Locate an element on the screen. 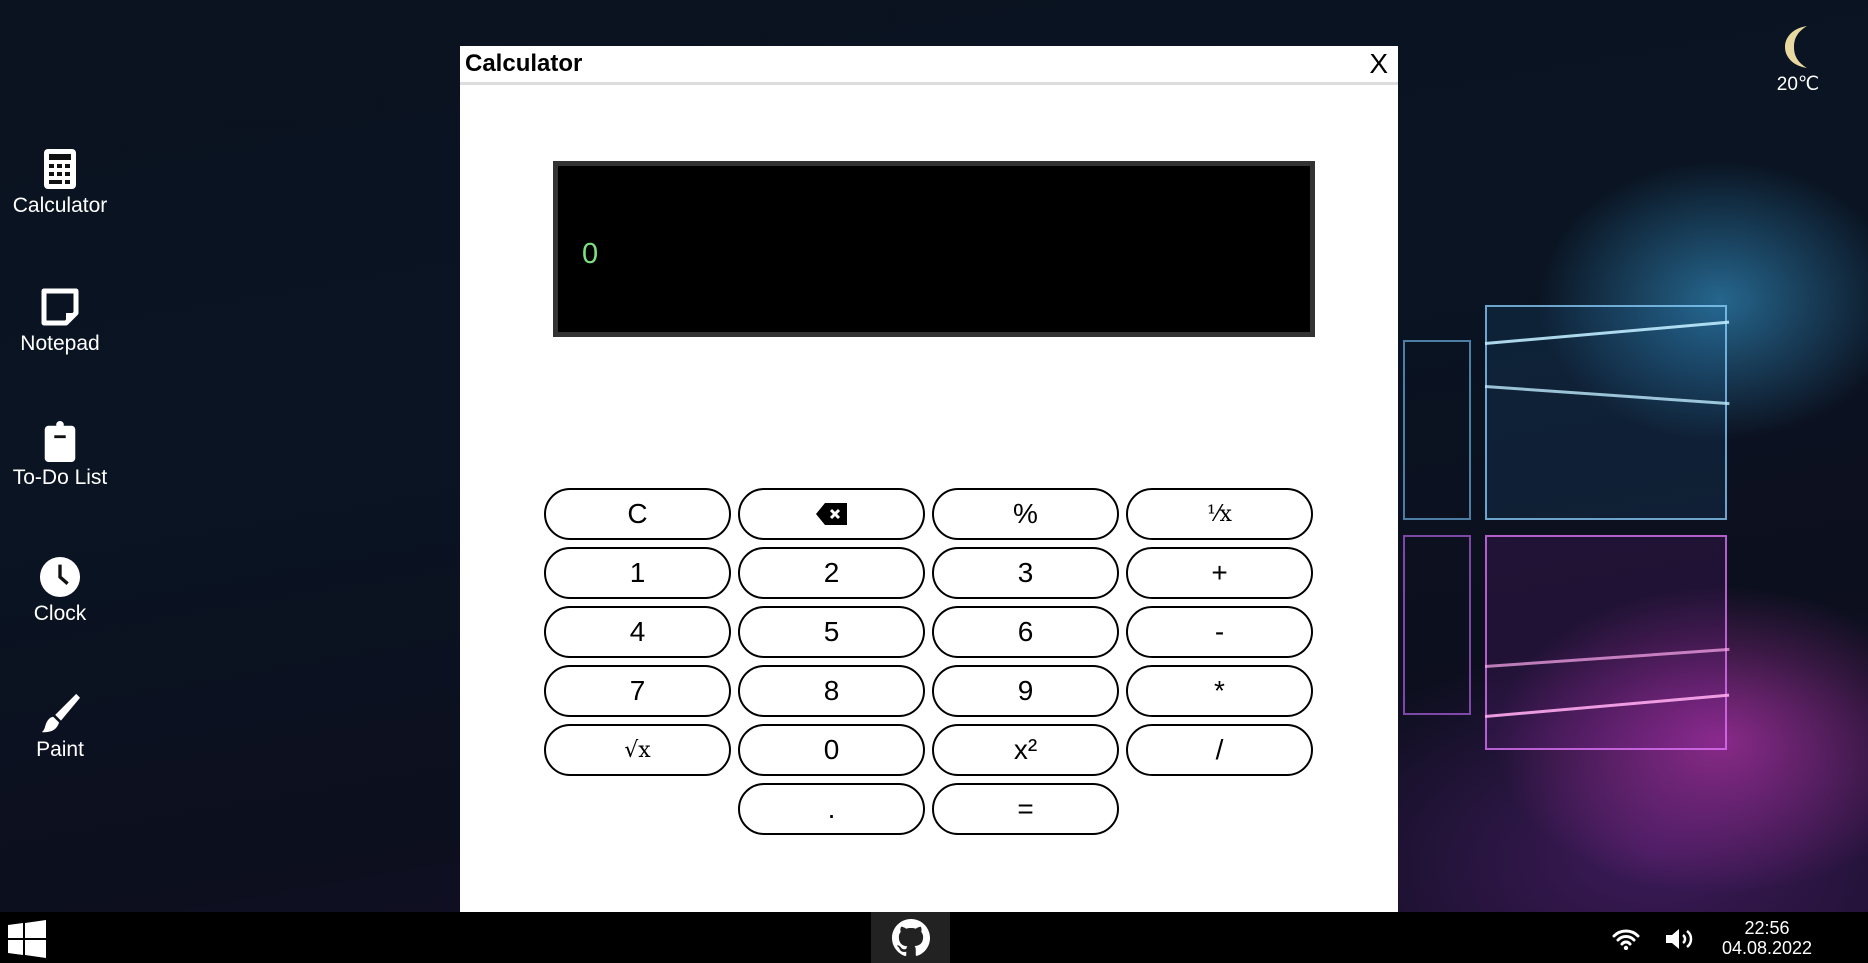 This screenshot has height=963, width=1868. key-label: x² is located at coordinates (1025, 749).